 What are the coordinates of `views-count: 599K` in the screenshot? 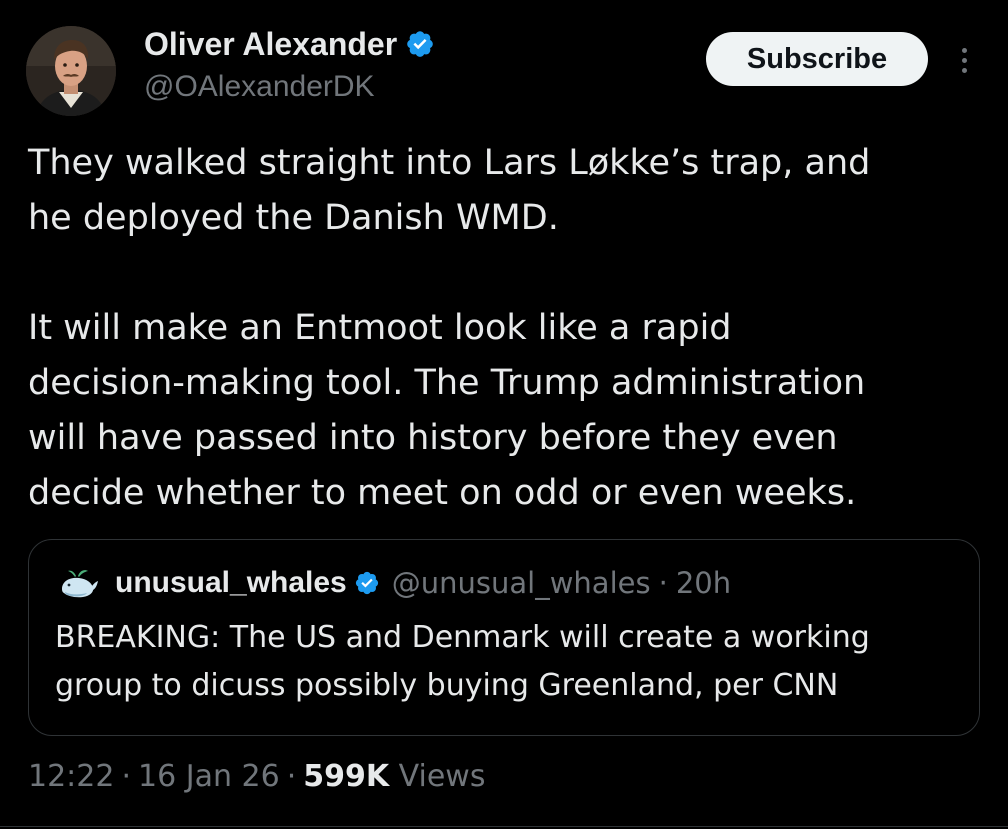 It's located at (346, 776).